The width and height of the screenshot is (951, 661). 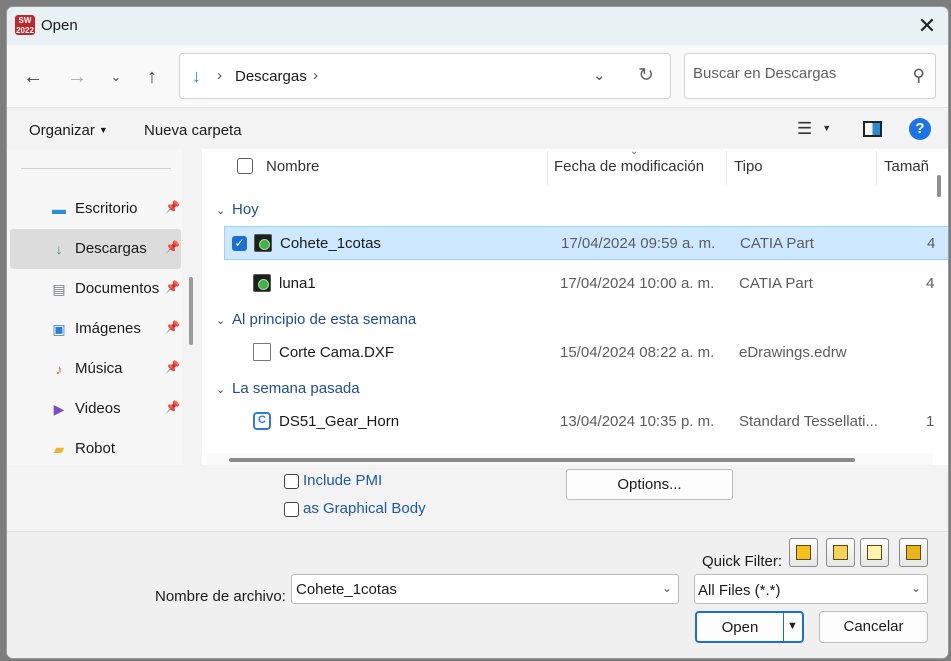 What do you see at coordinates (919, 76) in the screenshot?
I see `search-icon: ⚲` at bounding box center [919, 76].